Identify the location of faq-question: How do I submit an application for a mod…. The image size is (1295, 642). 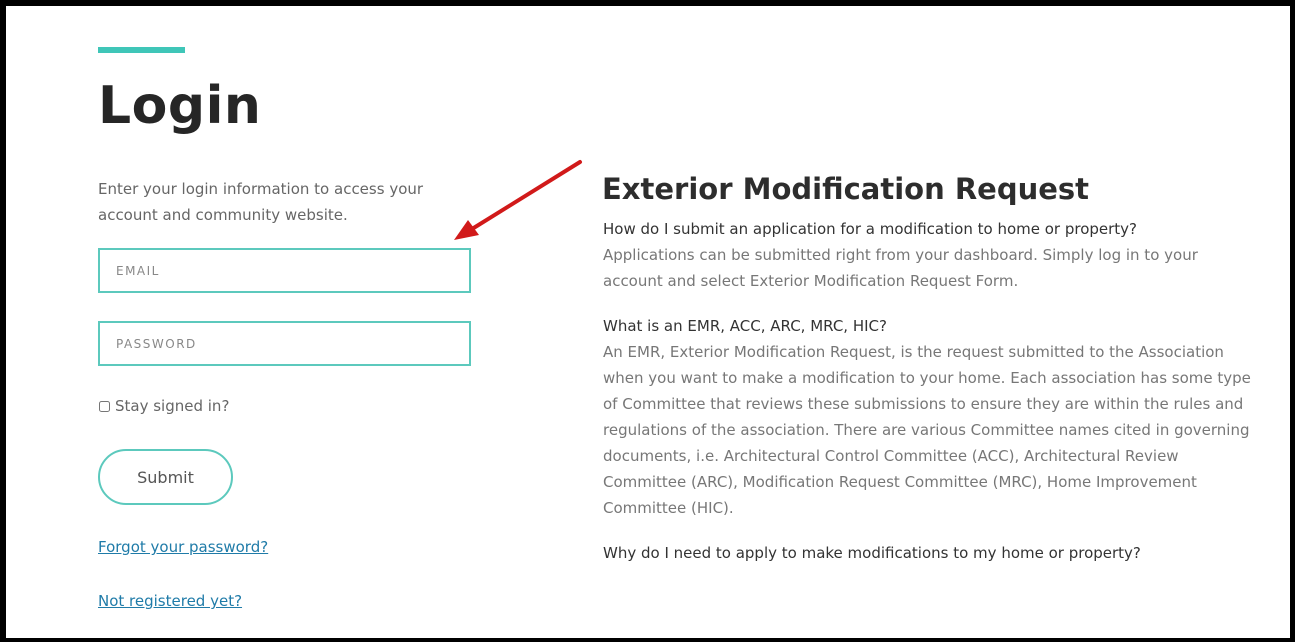
(870, 229).